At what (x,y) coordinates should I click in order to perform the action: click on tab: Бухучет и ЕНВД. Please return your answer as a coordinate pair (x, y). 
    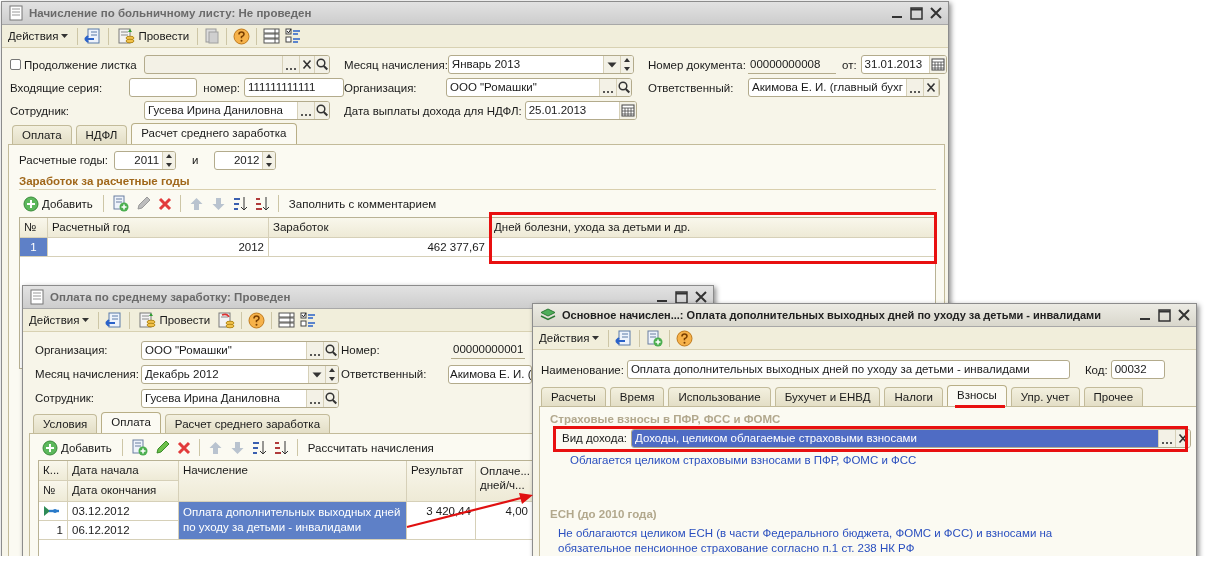
    Looking at the image, I should click on (827, 396).